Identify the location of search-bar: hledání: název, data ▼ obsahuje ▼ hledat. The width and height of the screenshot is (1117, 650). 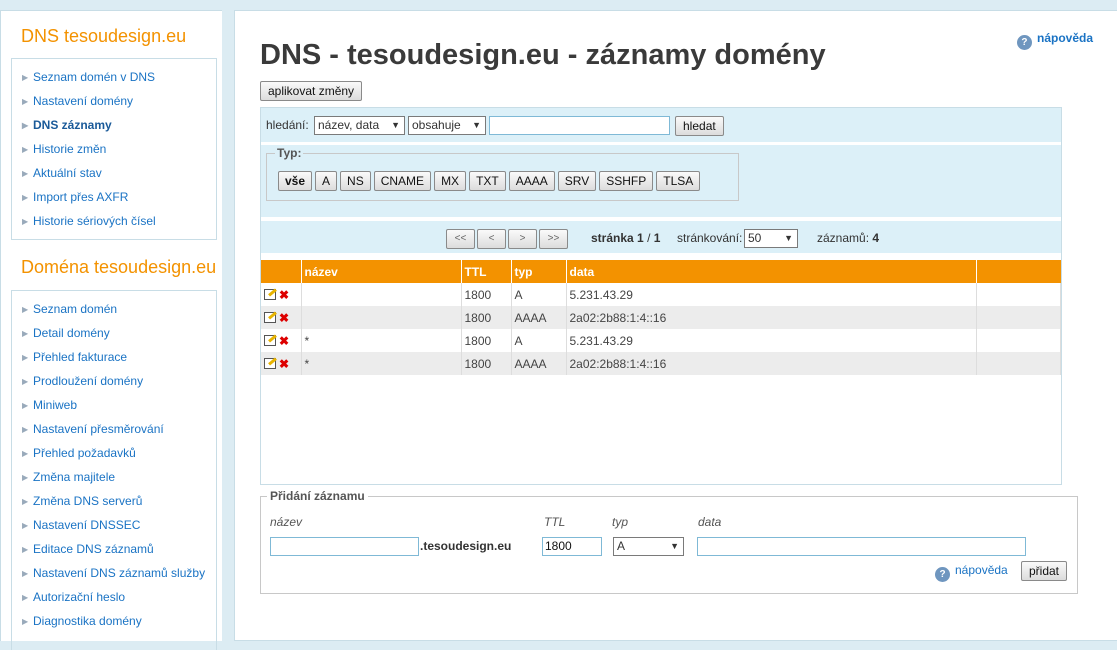
(661, 125).